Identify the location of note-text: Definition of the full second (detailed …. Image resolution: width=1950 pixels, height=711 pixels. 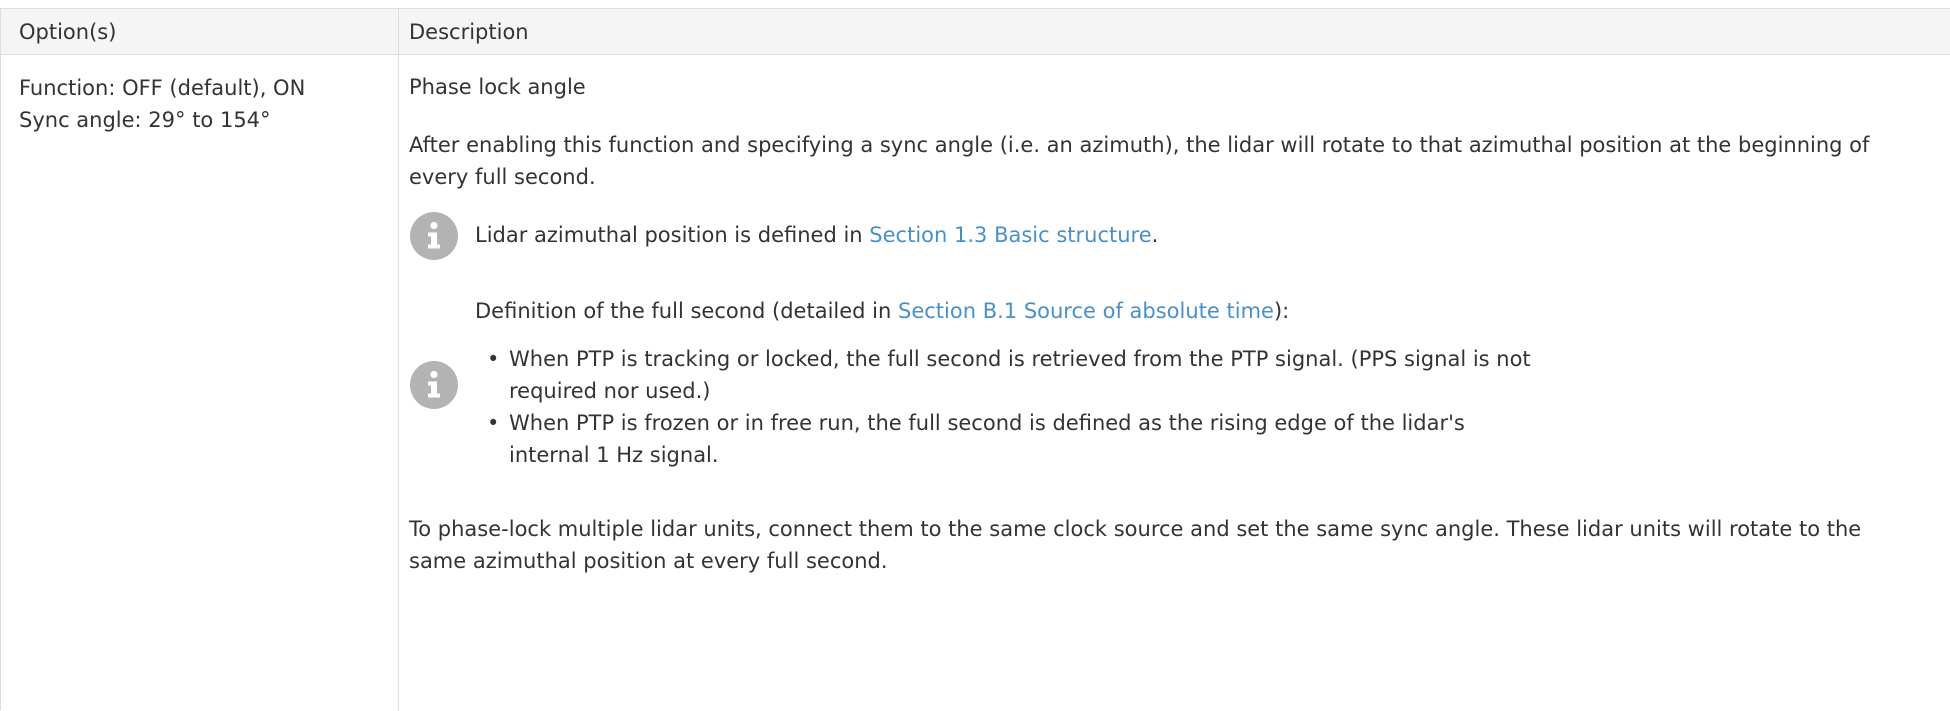
(686, 311).